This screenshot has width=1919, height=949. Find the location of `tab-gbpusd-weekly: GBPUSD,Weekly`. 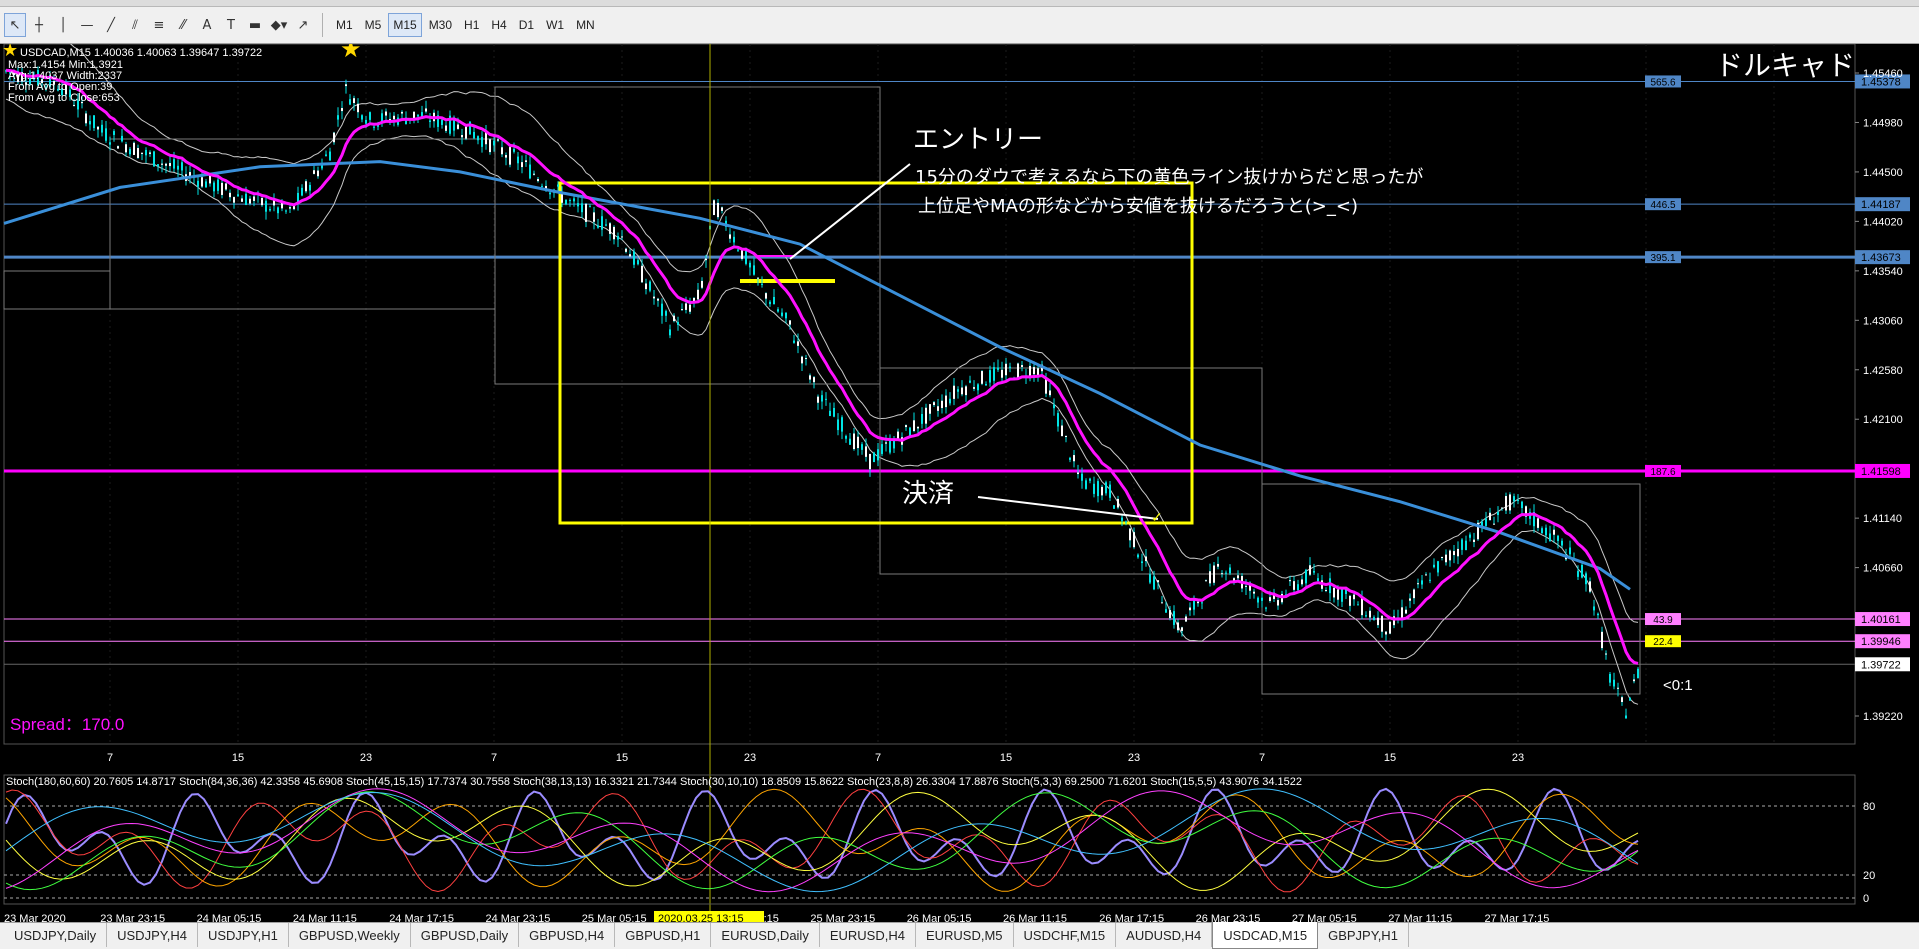

tab-gbpusd-weekly: GBPUSD,Weekly is located at coordinates (350, 935).